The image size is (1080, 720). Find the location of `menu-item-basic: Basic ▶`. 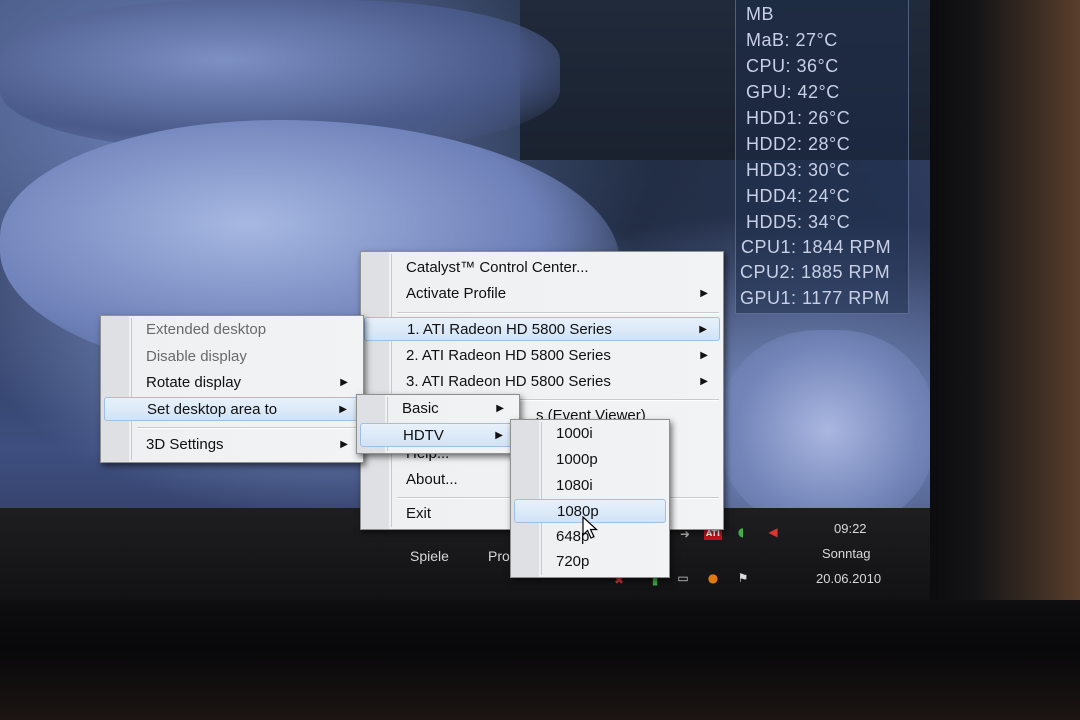

menu-item-basic: Basic ▶ is located at coordinates (438, 409).